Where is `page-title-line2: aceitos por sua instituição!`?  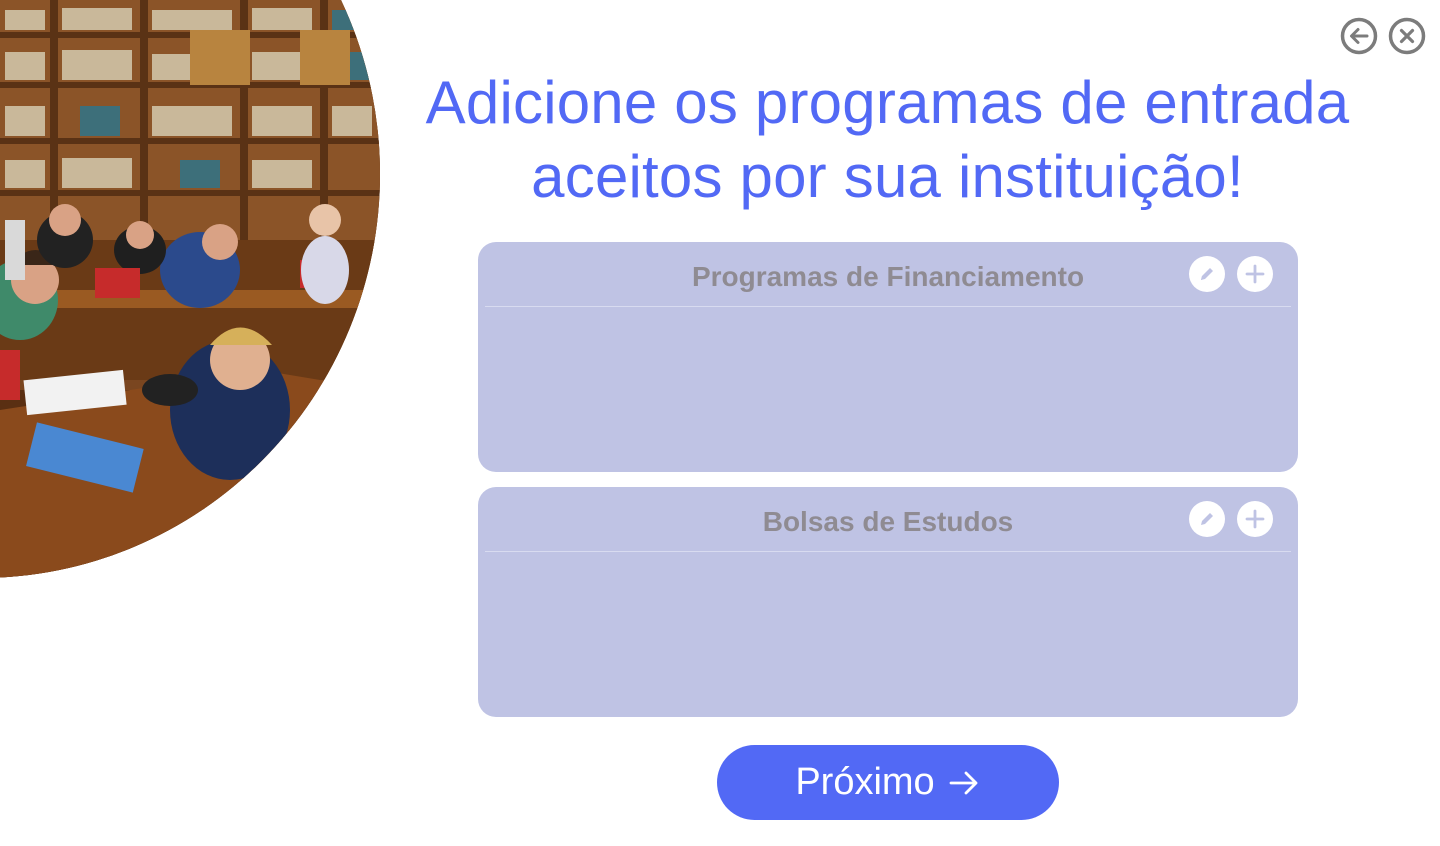 page-title-line2: aceitos por sua instituição! is located at coordinates (887, 176).